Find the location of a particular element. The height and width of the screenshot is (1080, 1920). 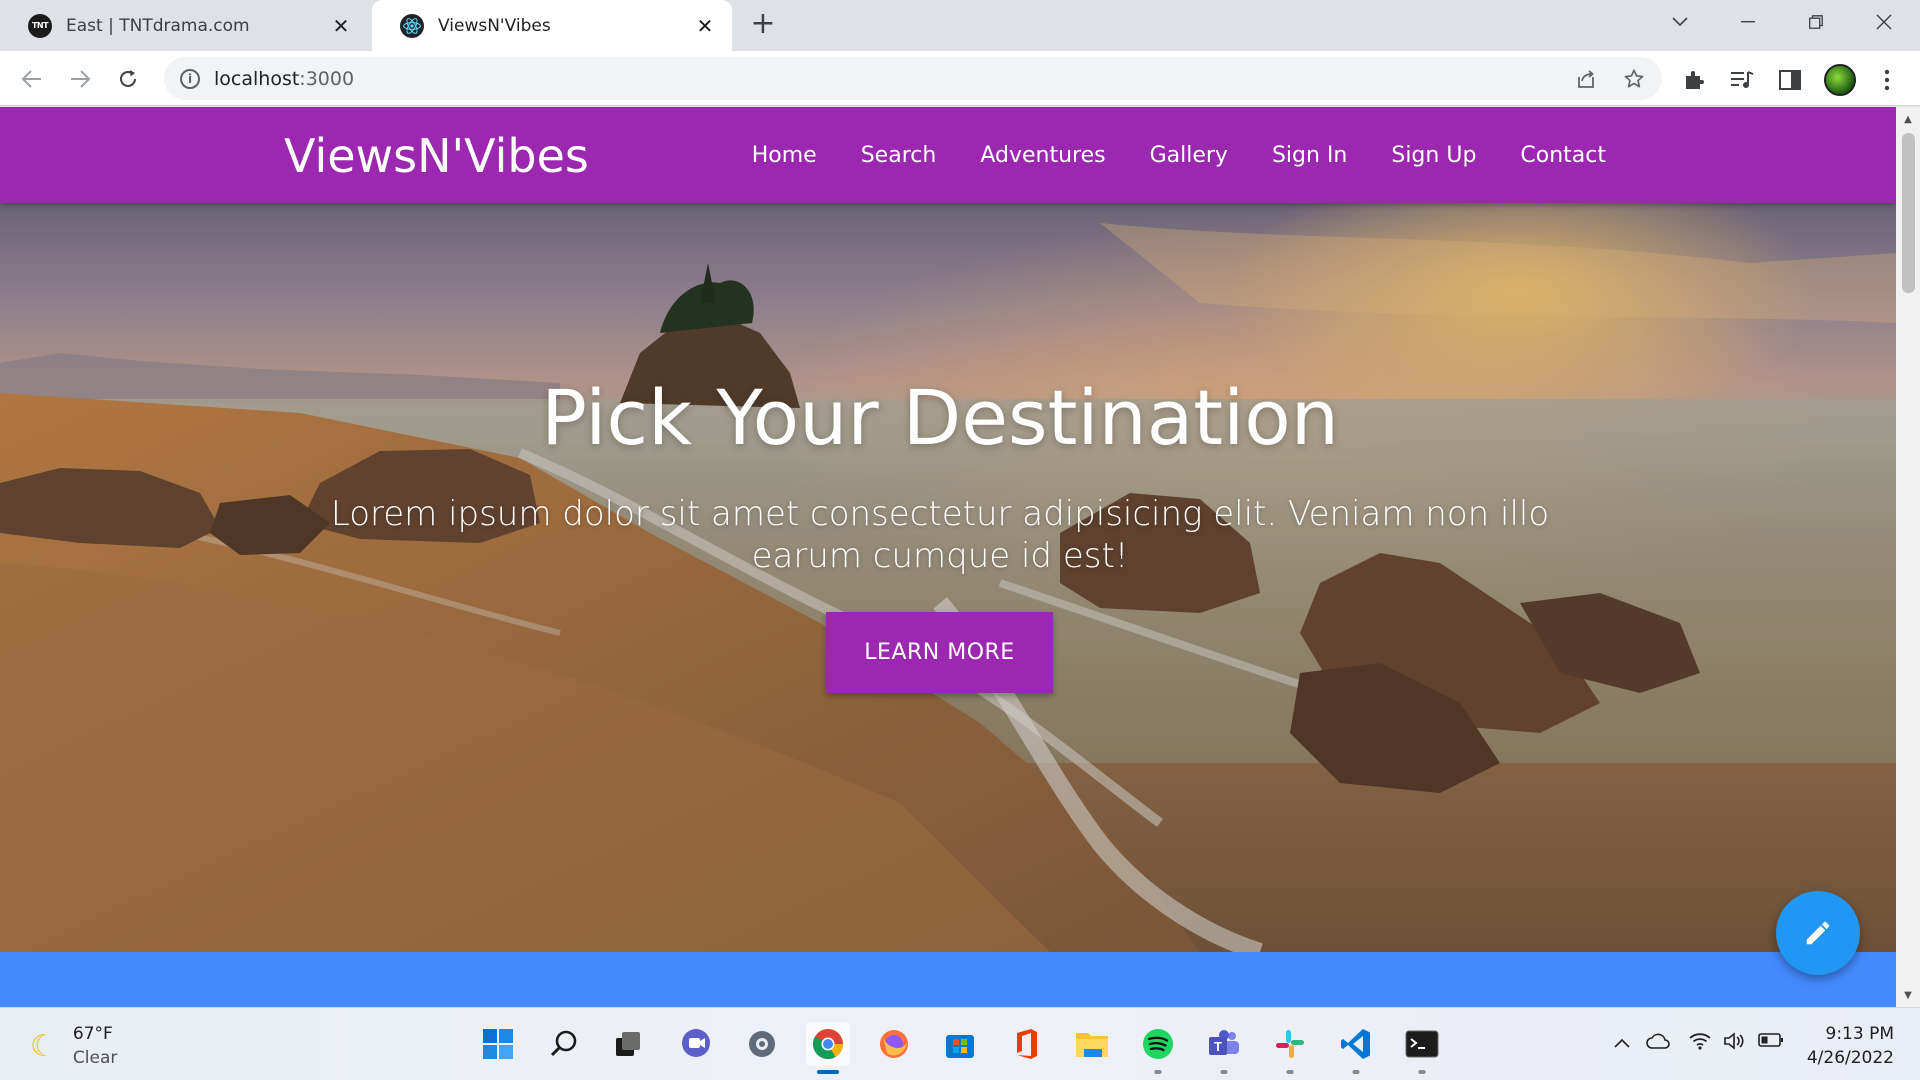

pencil-icon is located at coordinates (1818, 933).